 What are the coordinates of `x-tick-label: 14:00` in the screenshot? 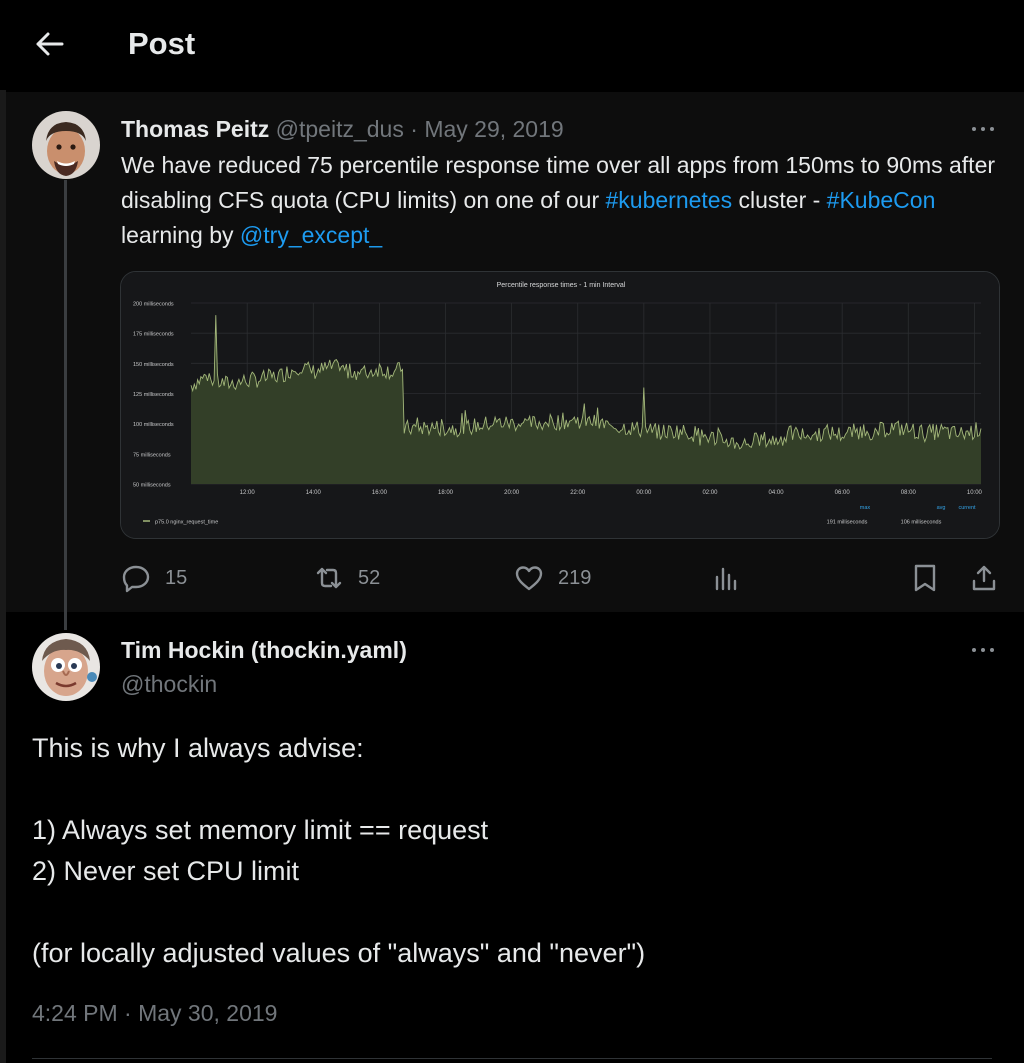 It's located at (314, 493).